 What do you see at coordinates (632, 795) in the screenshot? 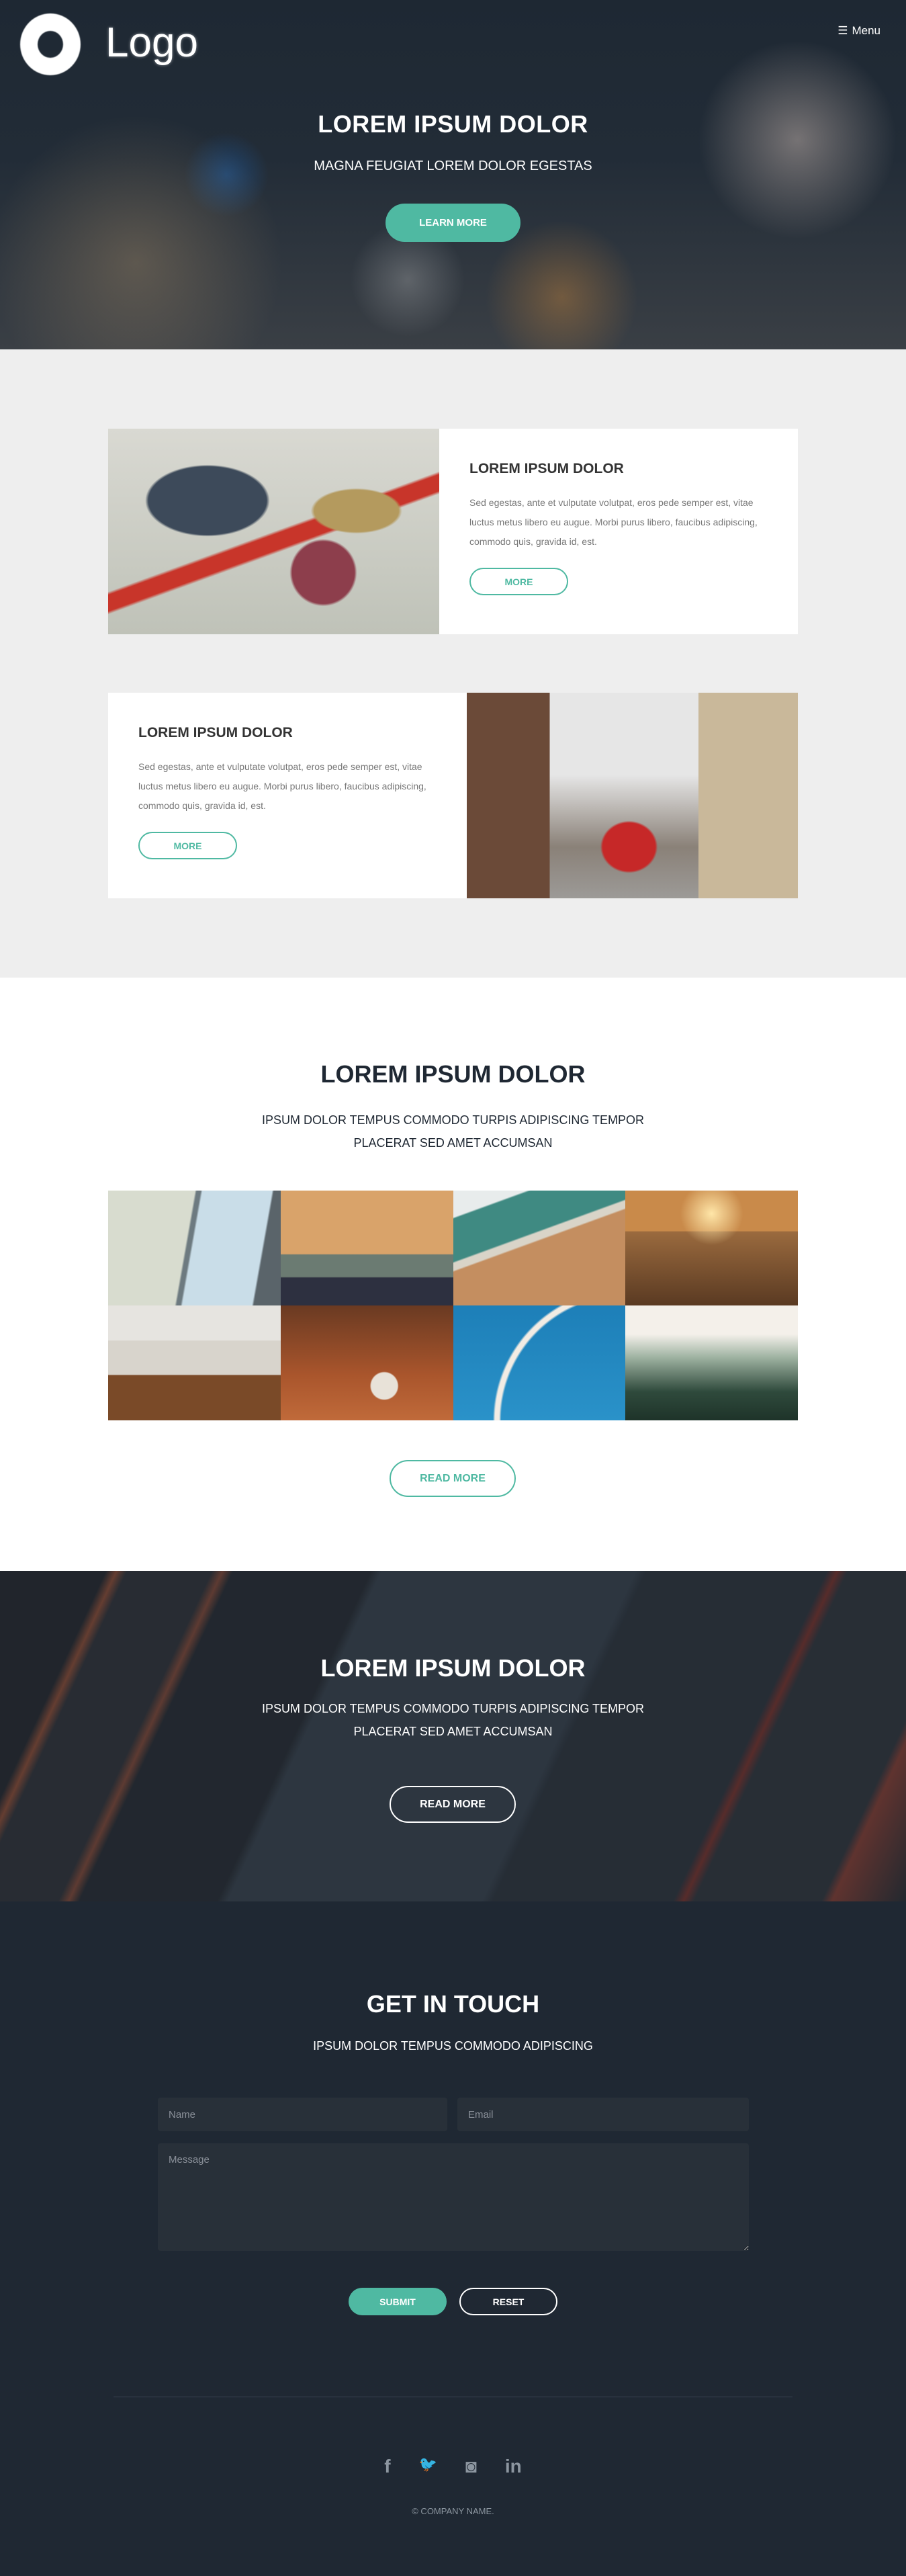
I see `tram-image` at bounding box center [632, 795].